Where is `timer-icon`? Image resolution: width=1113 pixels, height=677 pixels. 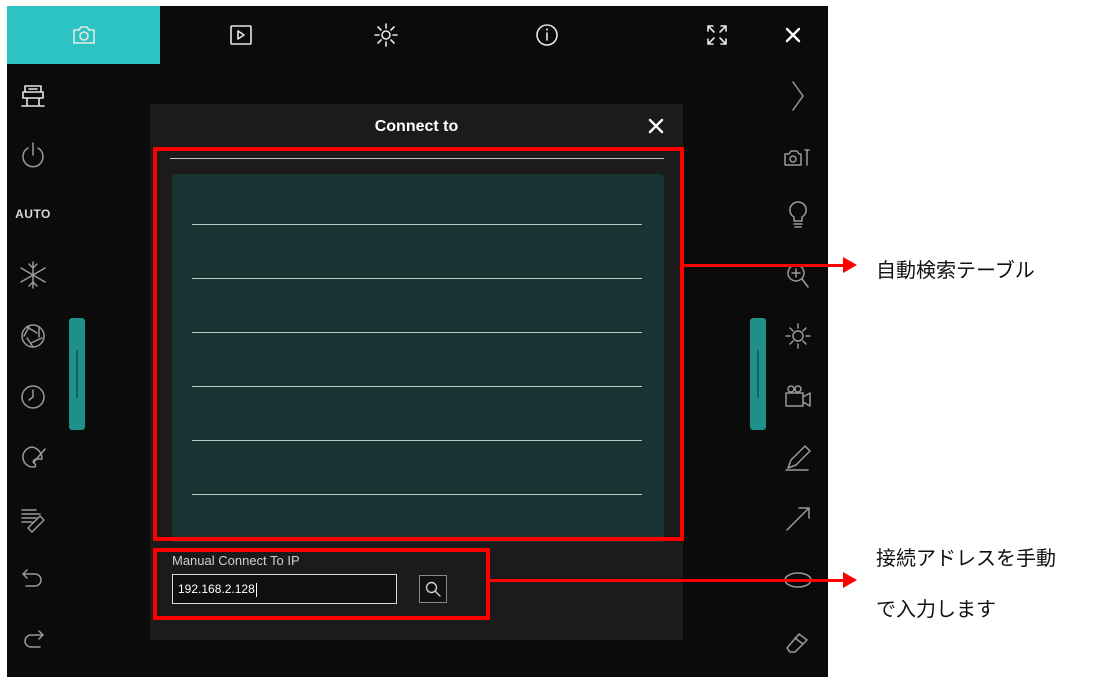
timer-icon is located at coordinates (33, 397).